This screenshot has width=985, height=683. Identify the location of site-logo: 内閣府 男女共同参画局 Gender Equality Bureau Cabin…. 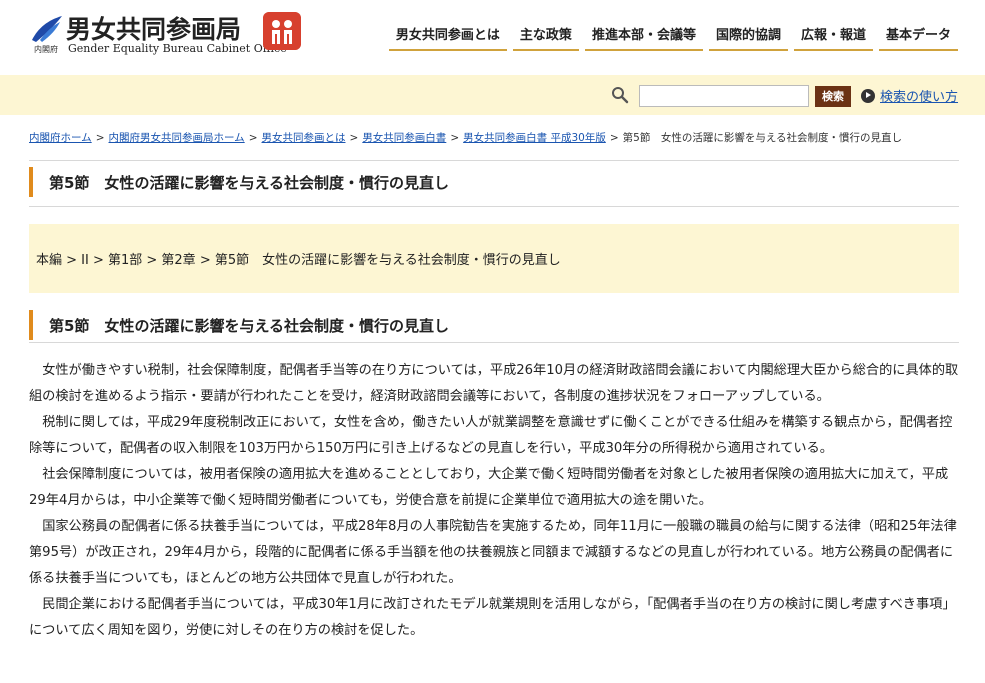
(167, 35).